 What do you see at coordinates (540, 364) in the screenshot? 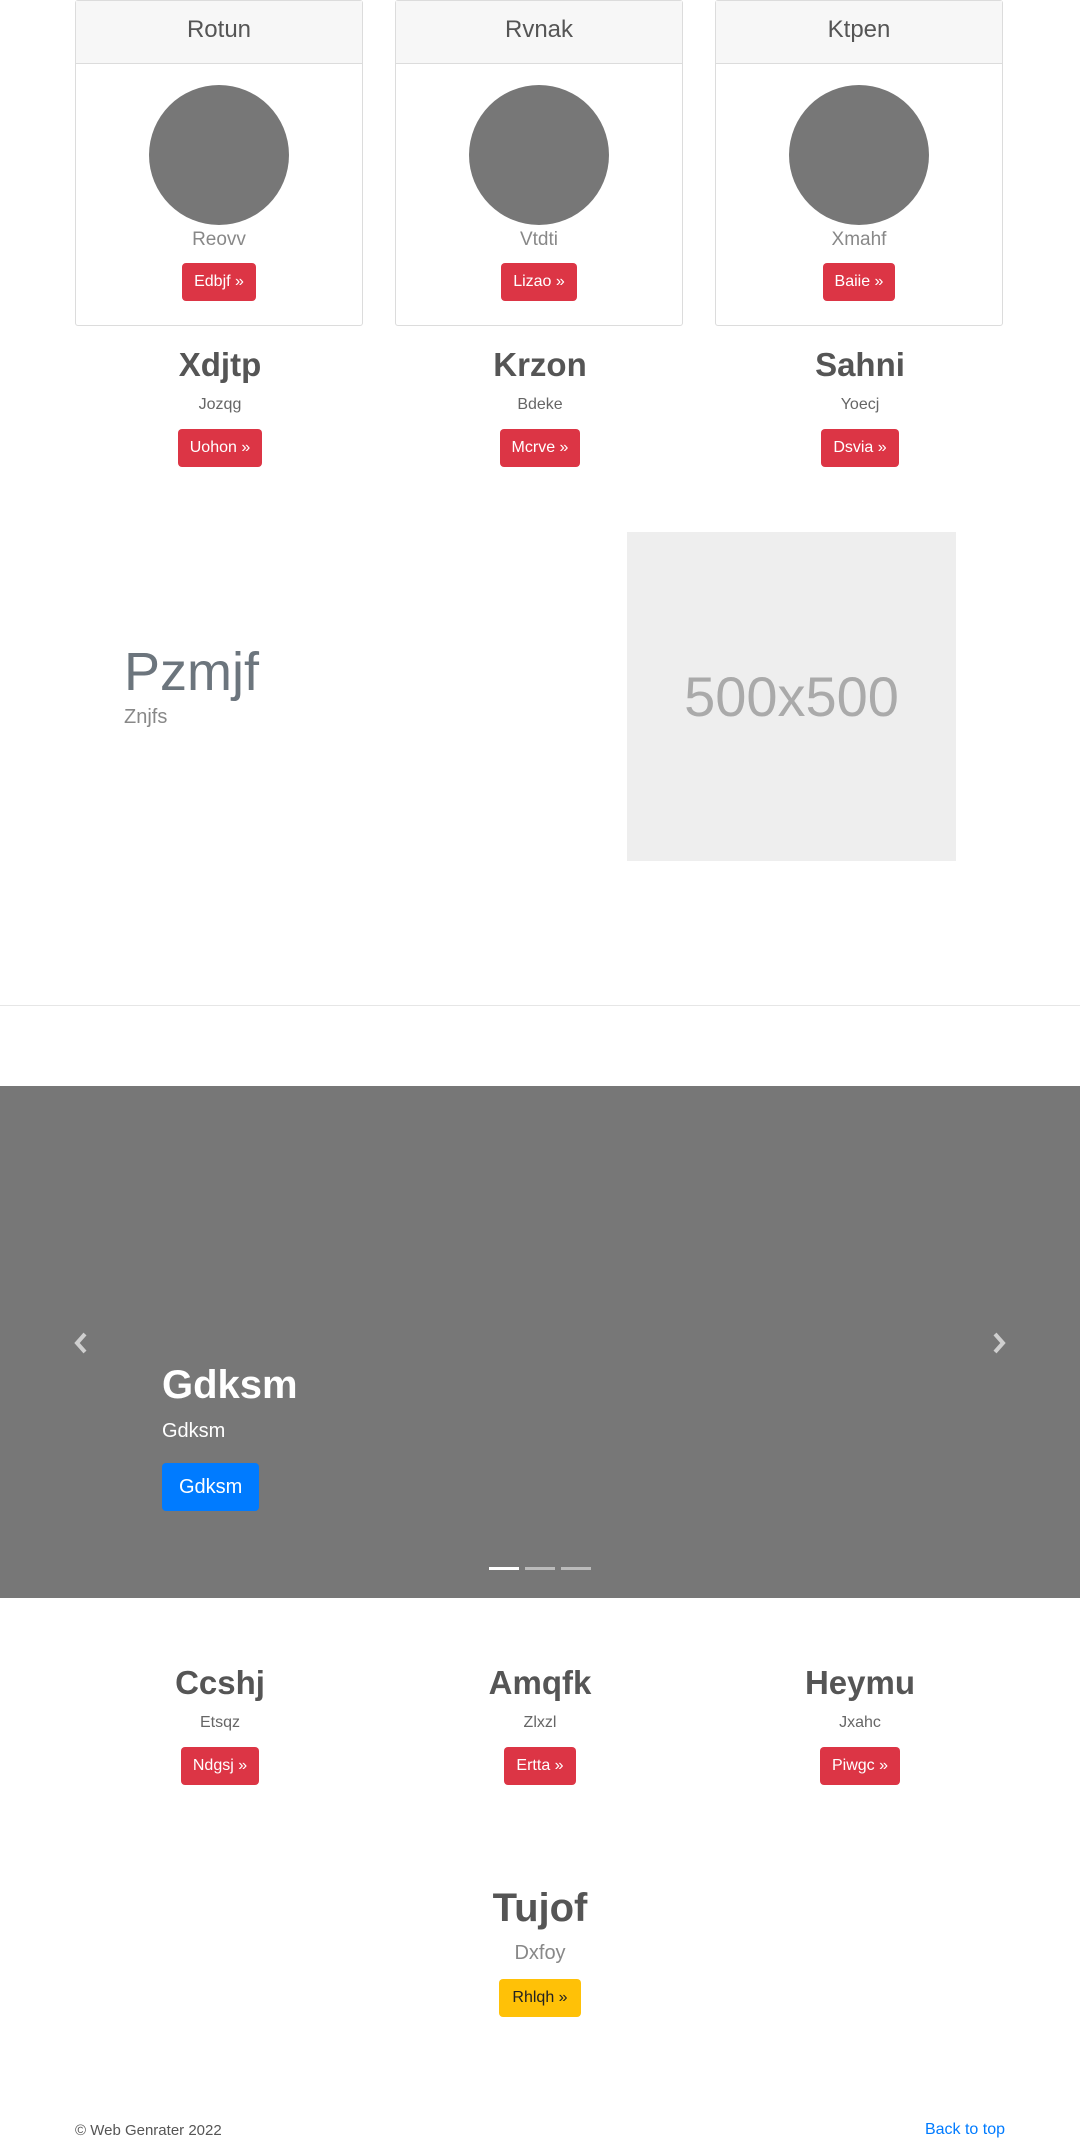
I see `column-title: Krzon` at bounding box center [540, 364].